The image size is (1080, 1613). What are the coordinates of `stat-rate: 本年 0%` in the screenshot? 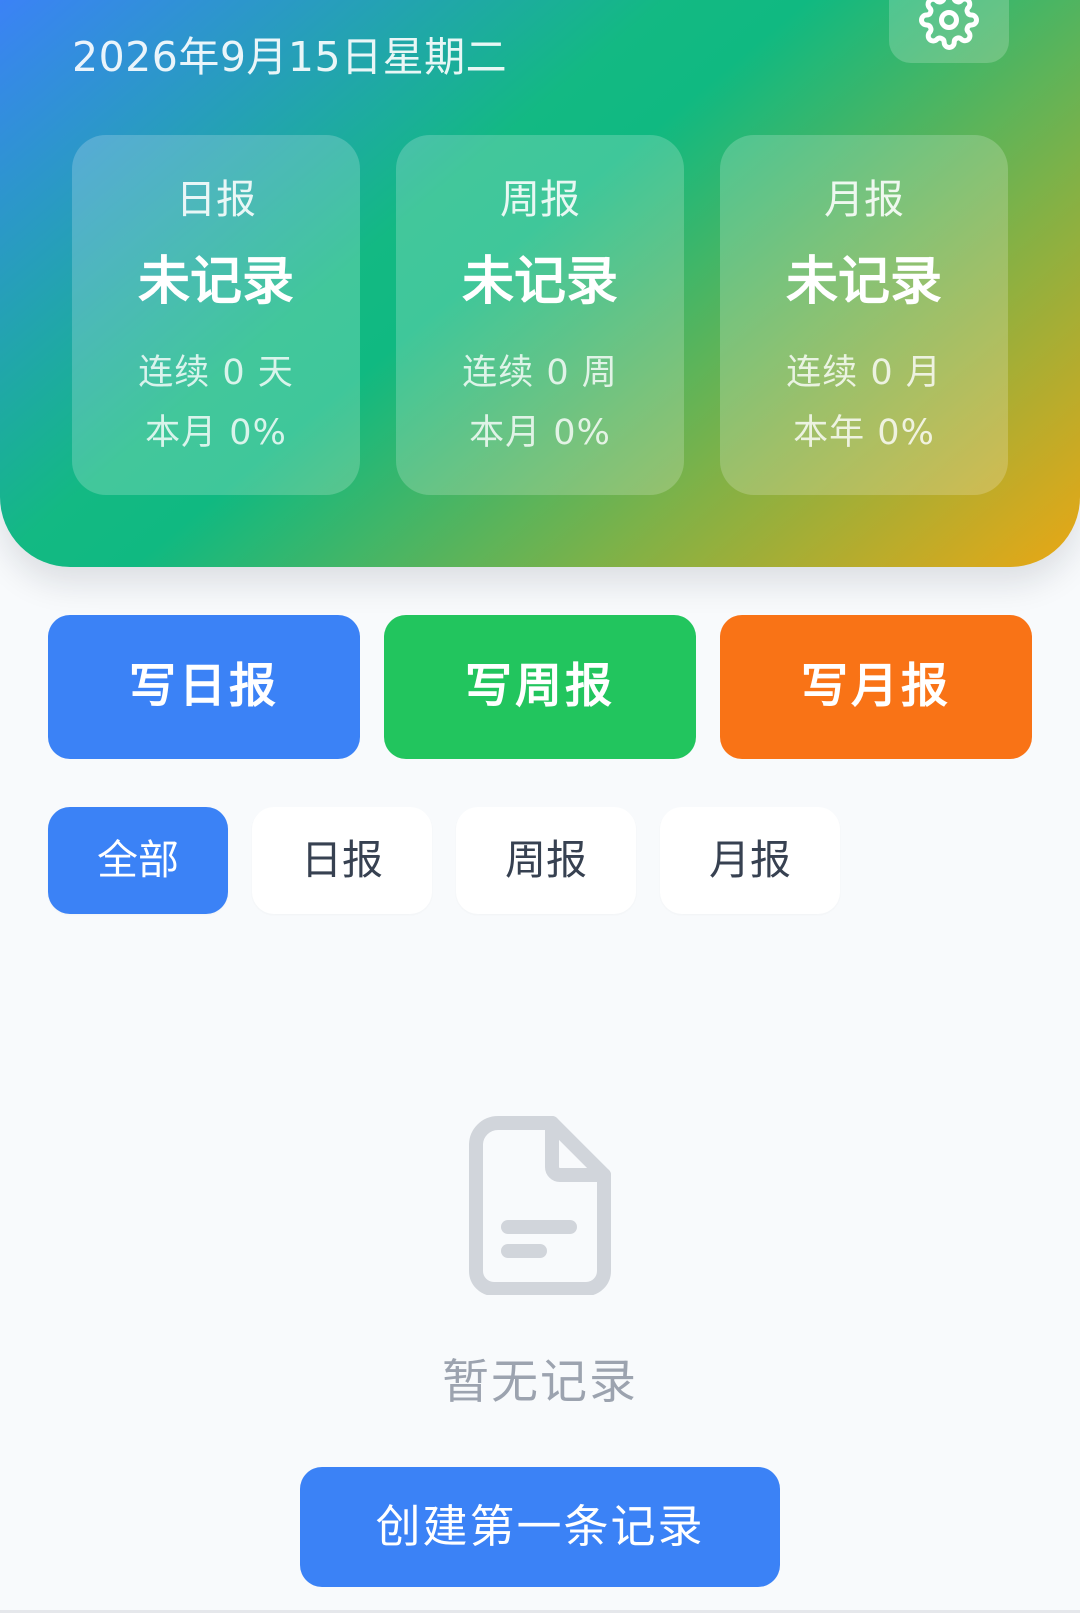 It's located at (864, 433).